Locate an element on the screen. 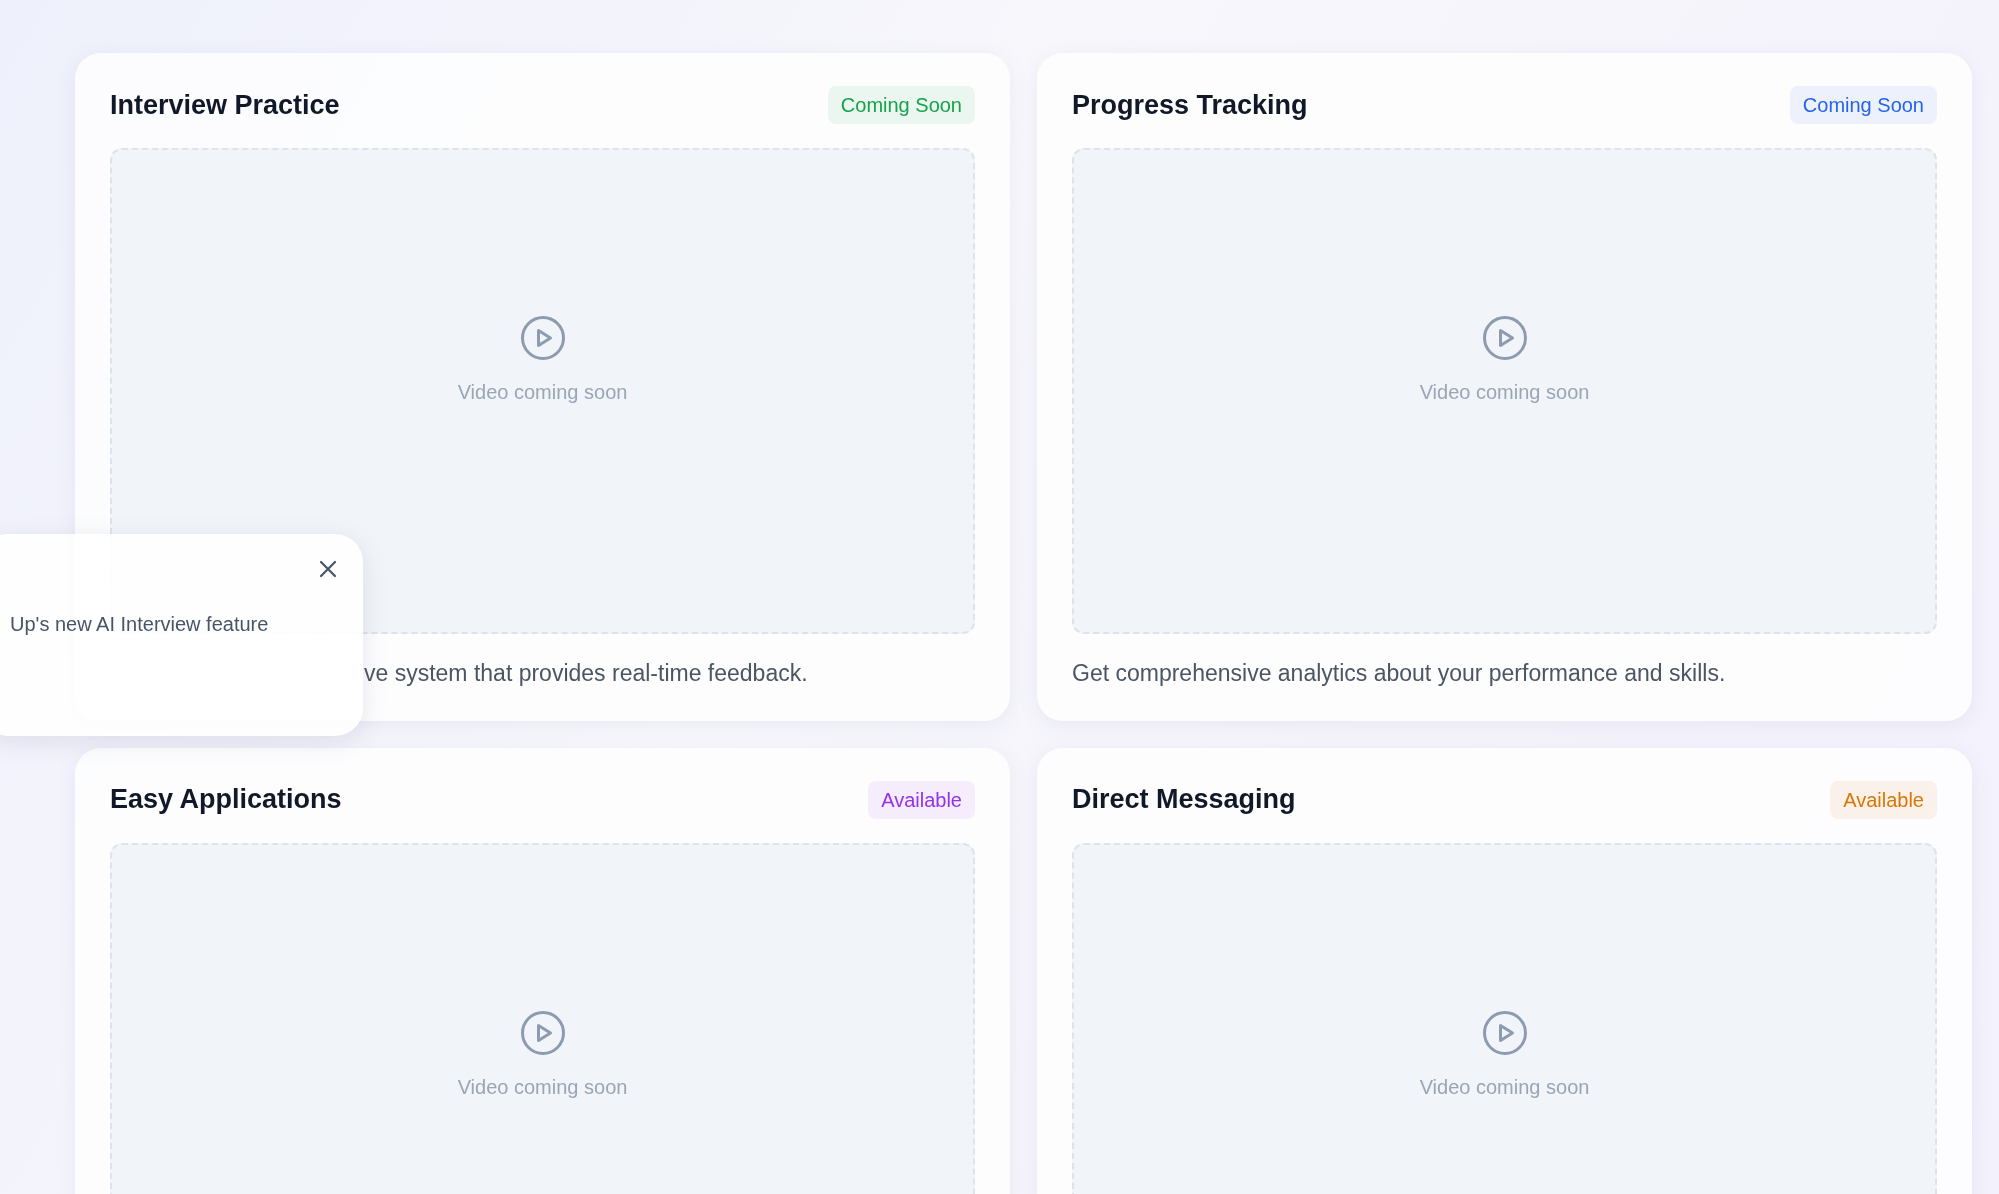  close-icon is located at coordinates (328, 569).